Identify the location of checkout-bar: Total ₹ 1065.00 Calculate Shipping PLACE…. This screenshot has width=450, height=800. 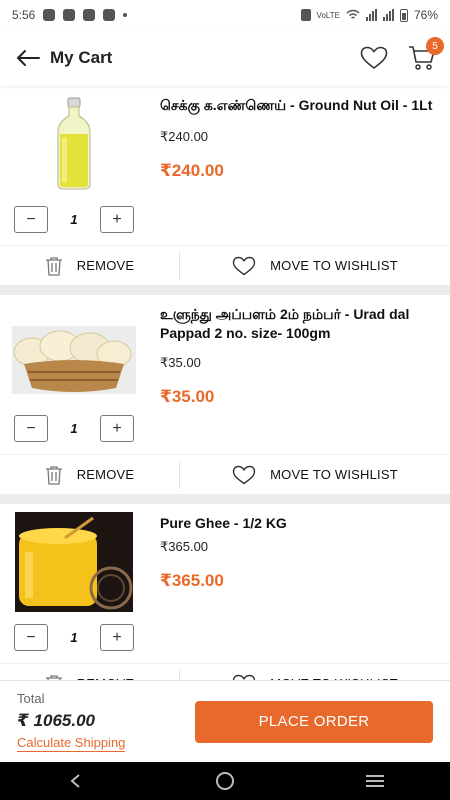
(225, 721).